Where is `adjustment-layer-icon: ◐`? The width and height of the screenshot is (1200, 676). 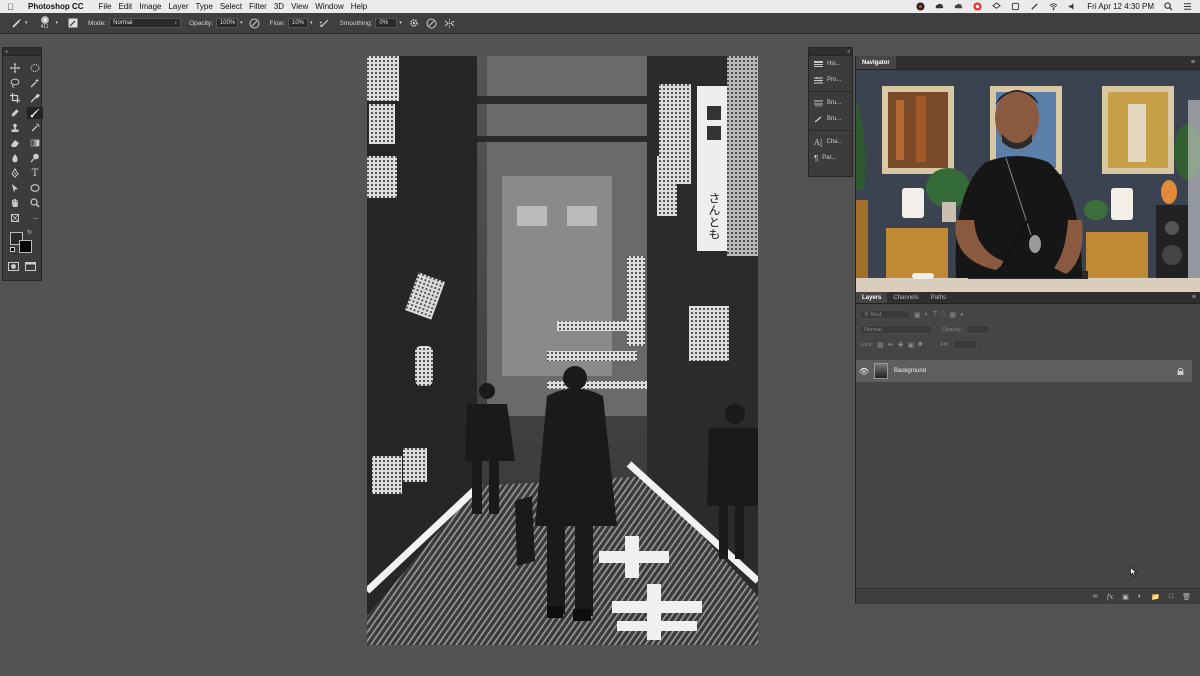
adjustment-layer-icon: ◐ is located at coordinates (1140, 596).